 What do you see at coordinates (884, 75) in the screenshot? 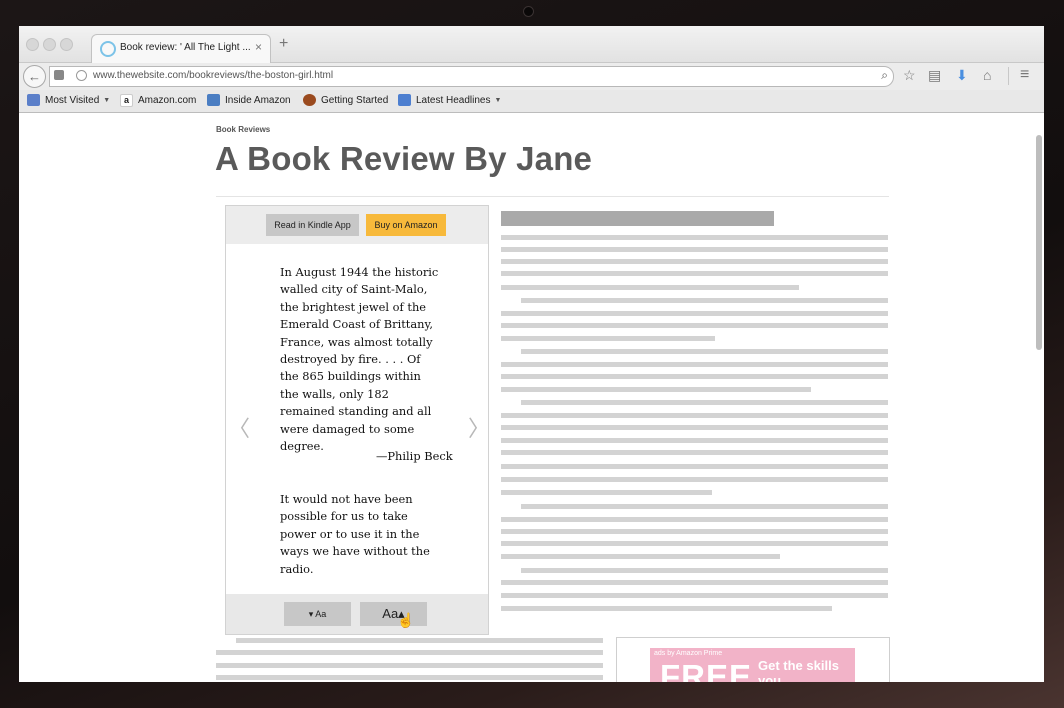
I see `search-icon: ⌕` at bounding box center [884, 75].